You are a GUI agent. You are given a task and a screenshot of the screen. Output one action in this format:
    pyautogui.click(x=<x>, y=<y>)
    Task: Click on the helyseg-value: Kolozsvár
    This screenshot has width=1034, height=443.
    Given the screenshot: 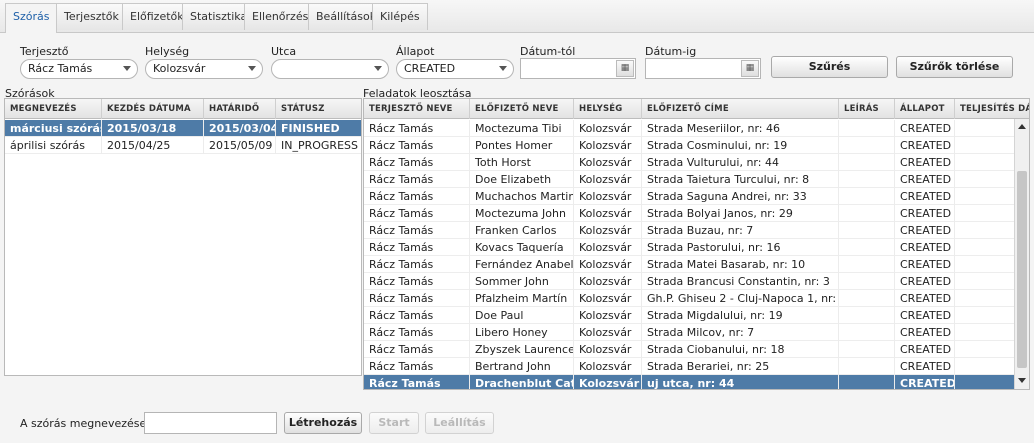 What is the action you would take?
    pyautogui.click(x=179, y=68)
    